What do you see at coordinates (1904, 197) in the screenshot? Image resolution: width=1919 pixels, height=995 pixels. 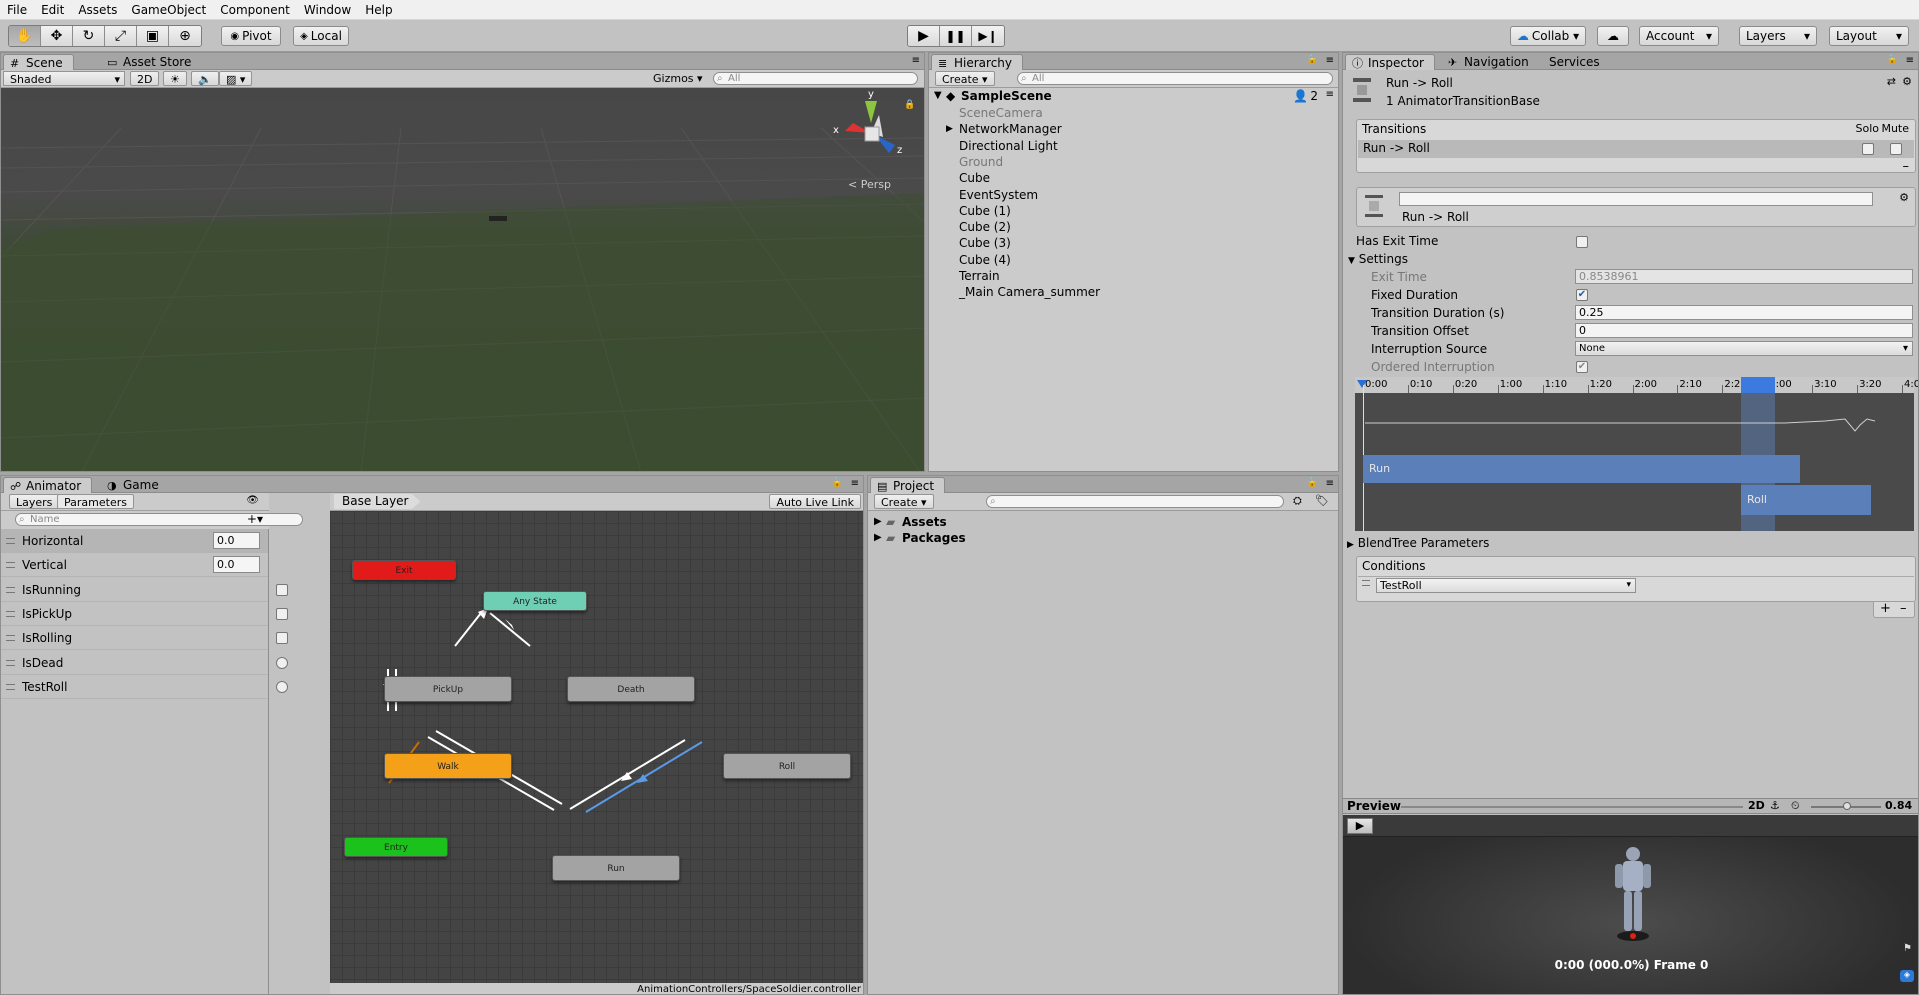 I see `gear-icon: ⚙` at bounding box center [1904, 197].